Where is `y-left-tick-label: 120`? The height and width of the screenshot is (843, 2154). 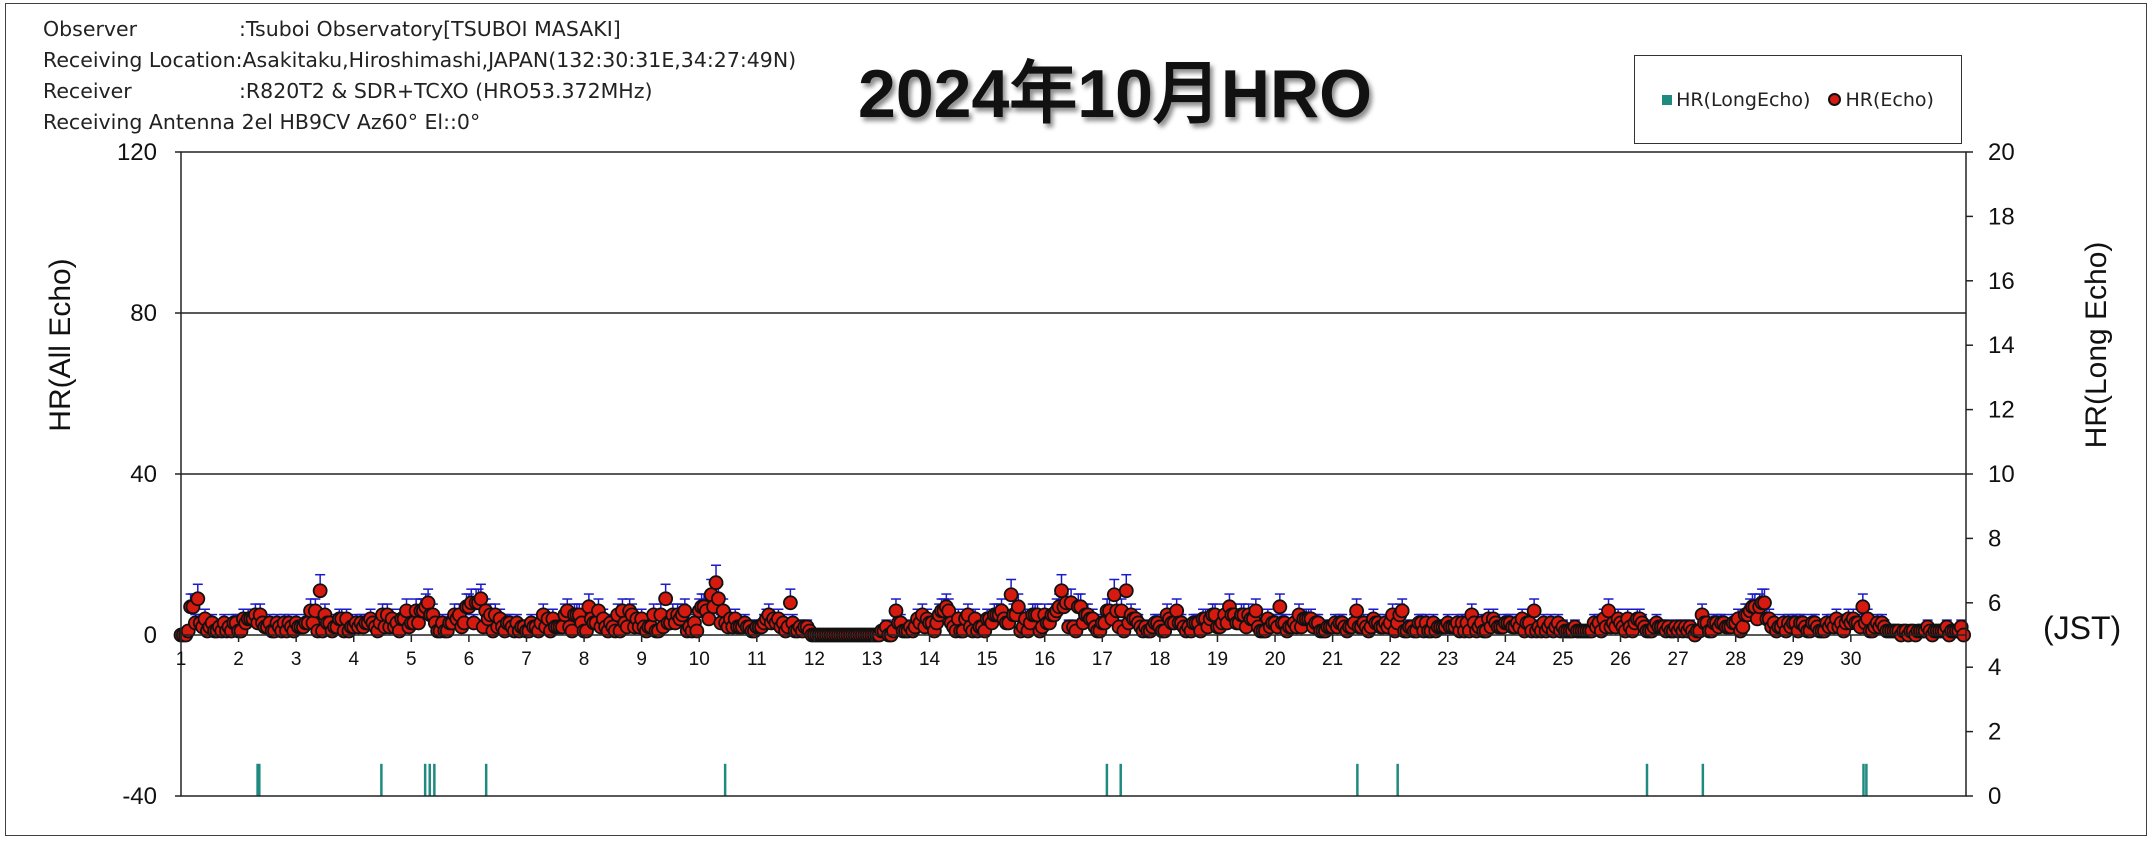 y-left-tick-label: 120 is located at coordinates (137, 152).